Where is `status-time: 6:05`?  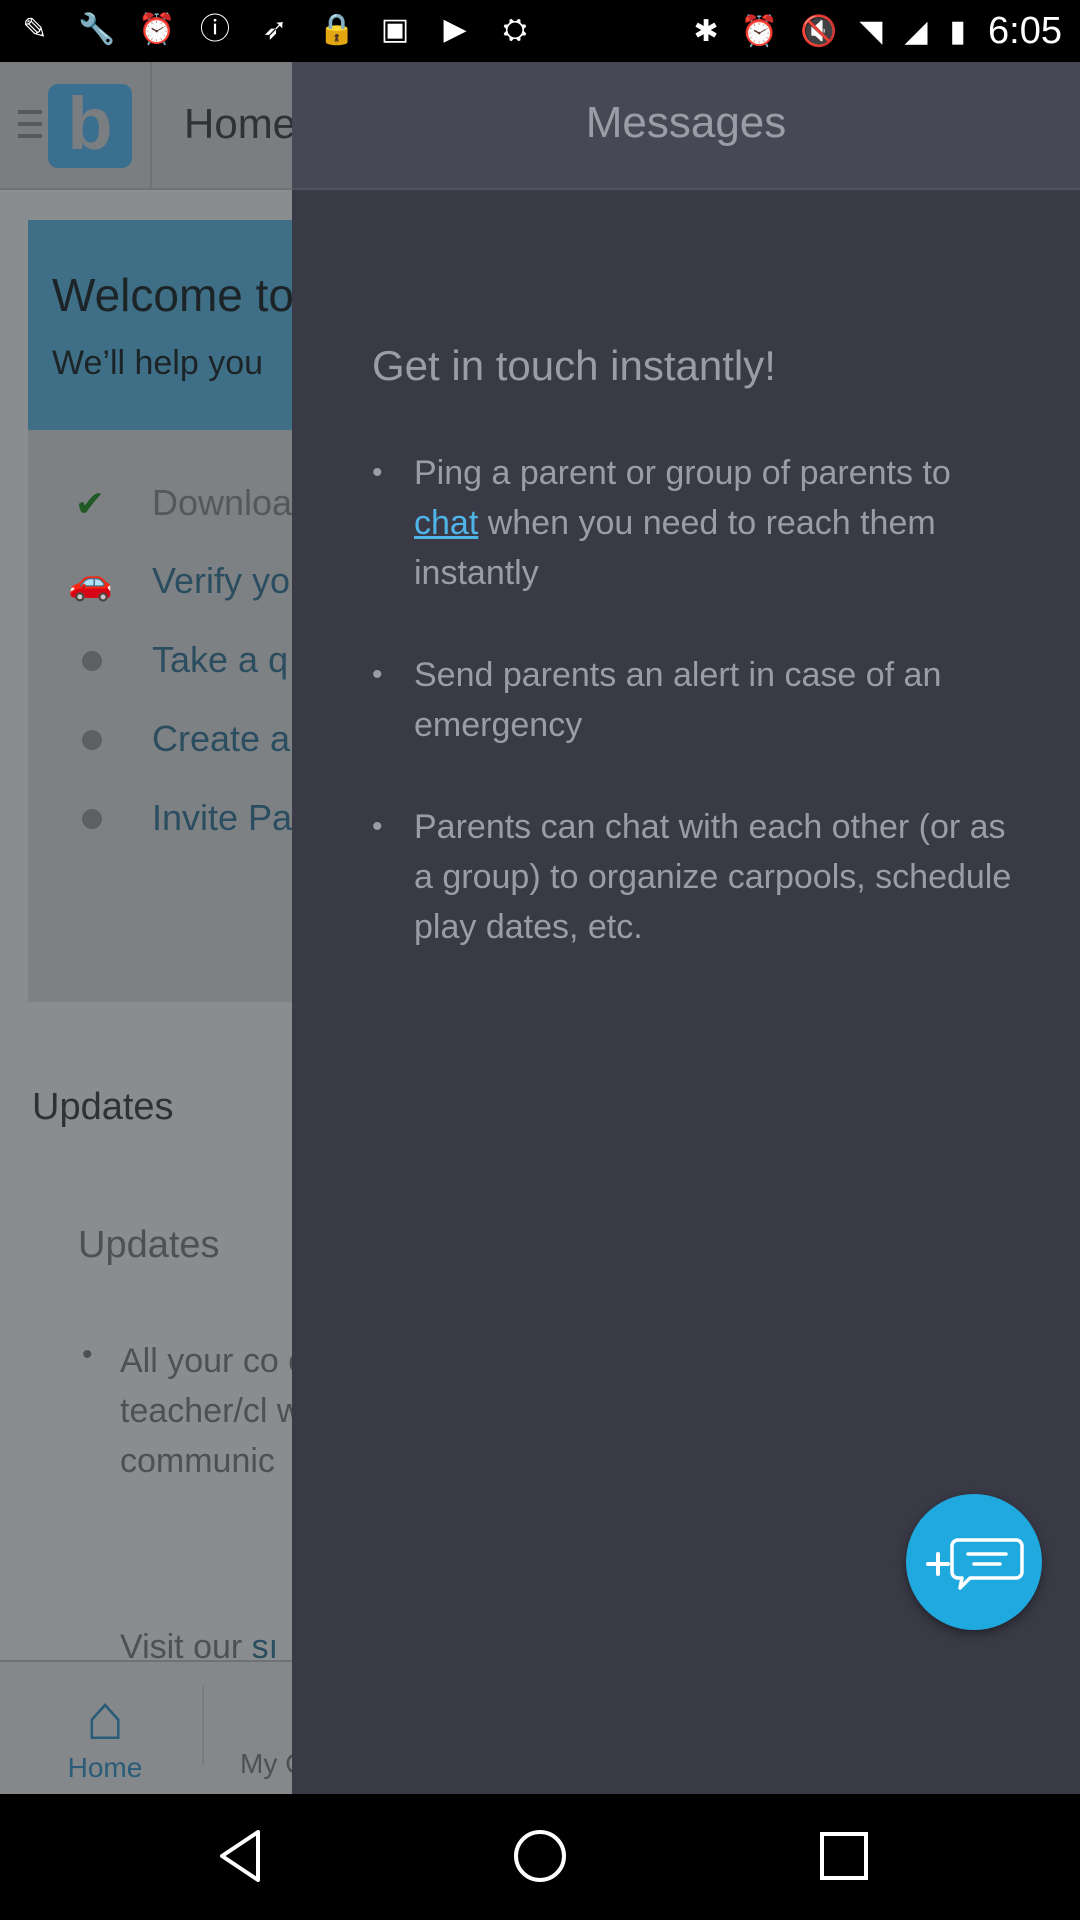
status-time: 6:05 is located at coordinates (1025, 31).